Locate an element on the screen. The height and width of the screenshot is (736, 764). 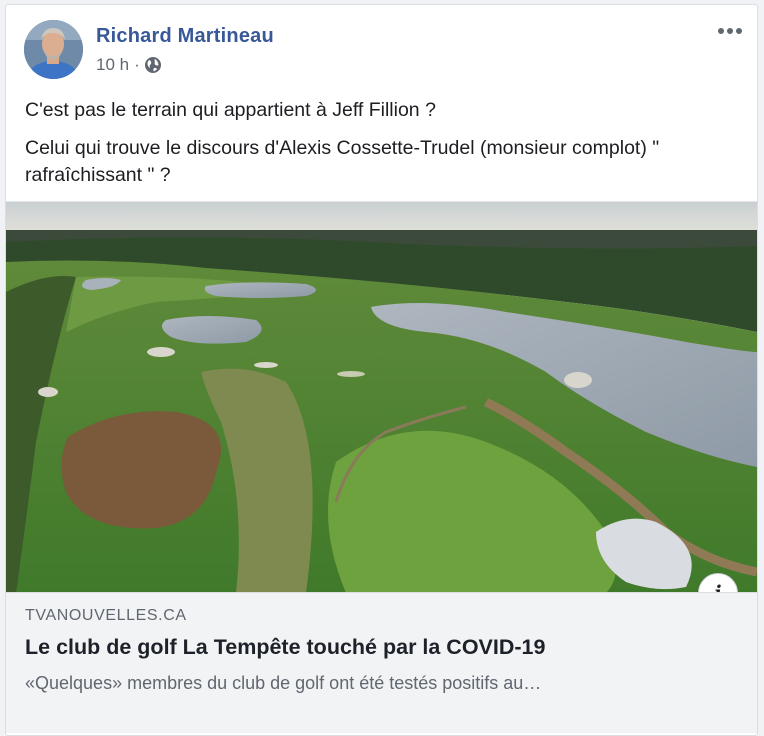
globe-icon is located at coordinates (153, 65).